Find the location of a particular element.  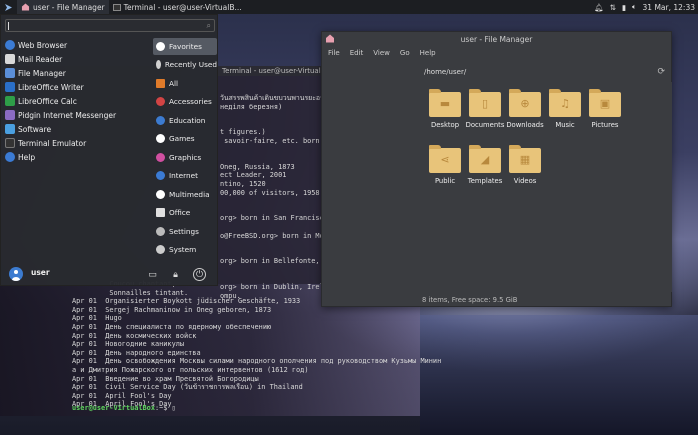

whisker-menu-button is located at coordinates (8, 7).